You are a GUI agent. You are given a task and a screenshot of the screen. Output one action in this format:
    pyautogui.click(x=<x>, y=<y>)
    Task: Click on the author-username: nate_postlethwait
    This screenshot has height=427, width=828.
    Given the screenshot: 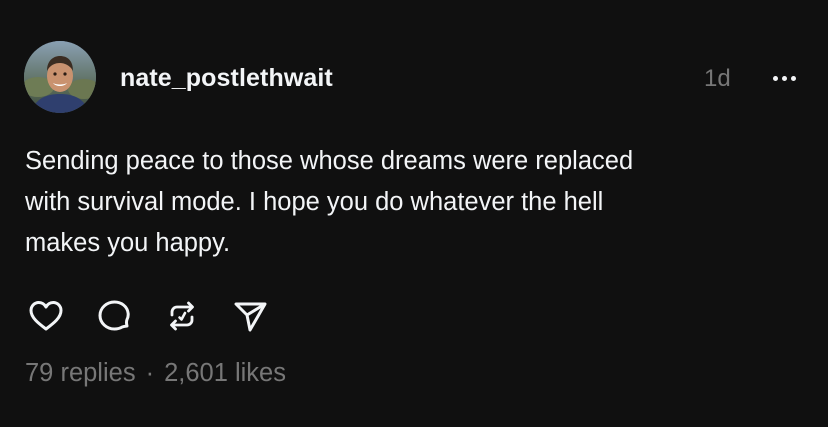 What is the action you would take?
    pyautogui.click(x=226, y=78)
    